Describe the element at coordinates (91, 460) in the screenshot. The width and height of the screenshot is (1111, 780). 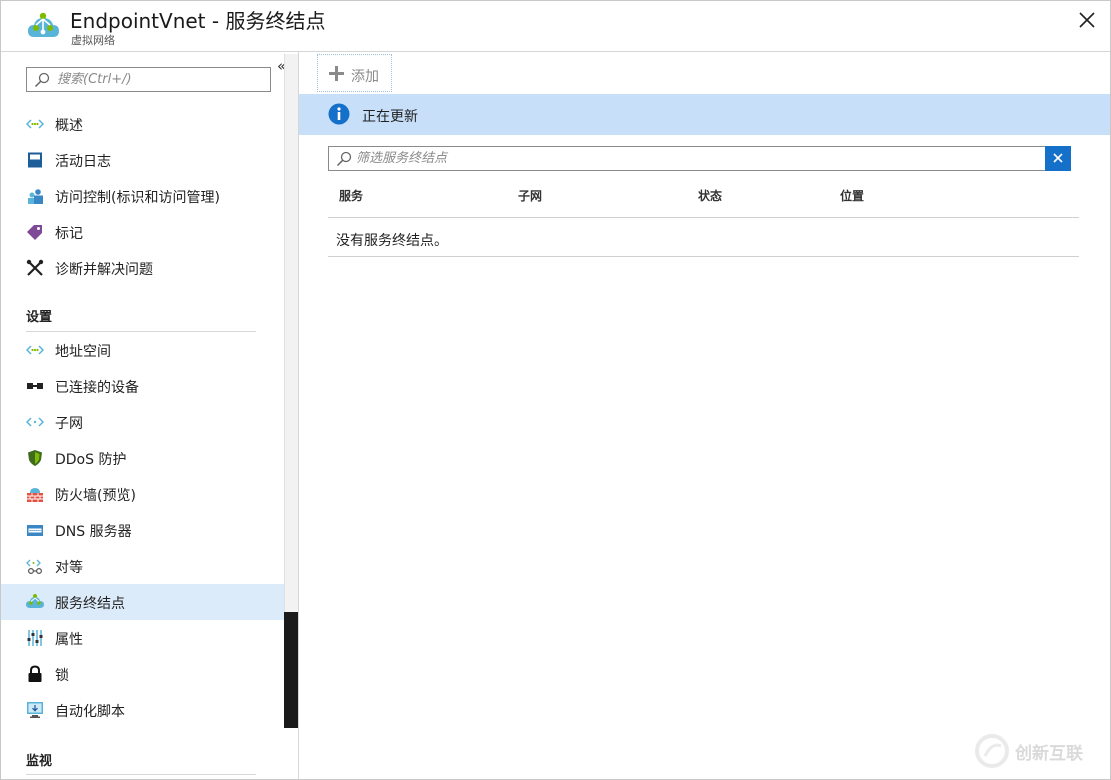
I see `menu-item-label: DDoS 防护` at that location.